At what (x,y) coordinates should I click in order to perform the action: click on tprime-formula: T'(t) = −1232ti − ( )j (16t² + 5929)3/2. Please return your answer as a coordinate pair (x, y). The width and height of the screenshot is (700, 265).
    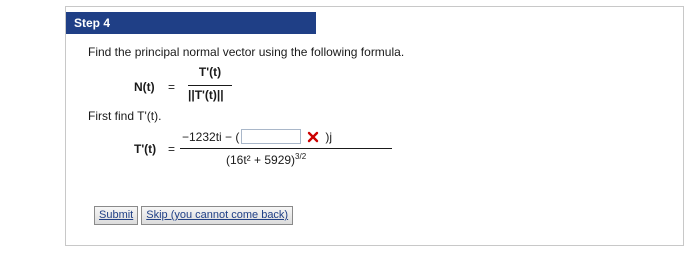
    Looking at the image, I should click on (264, 149).